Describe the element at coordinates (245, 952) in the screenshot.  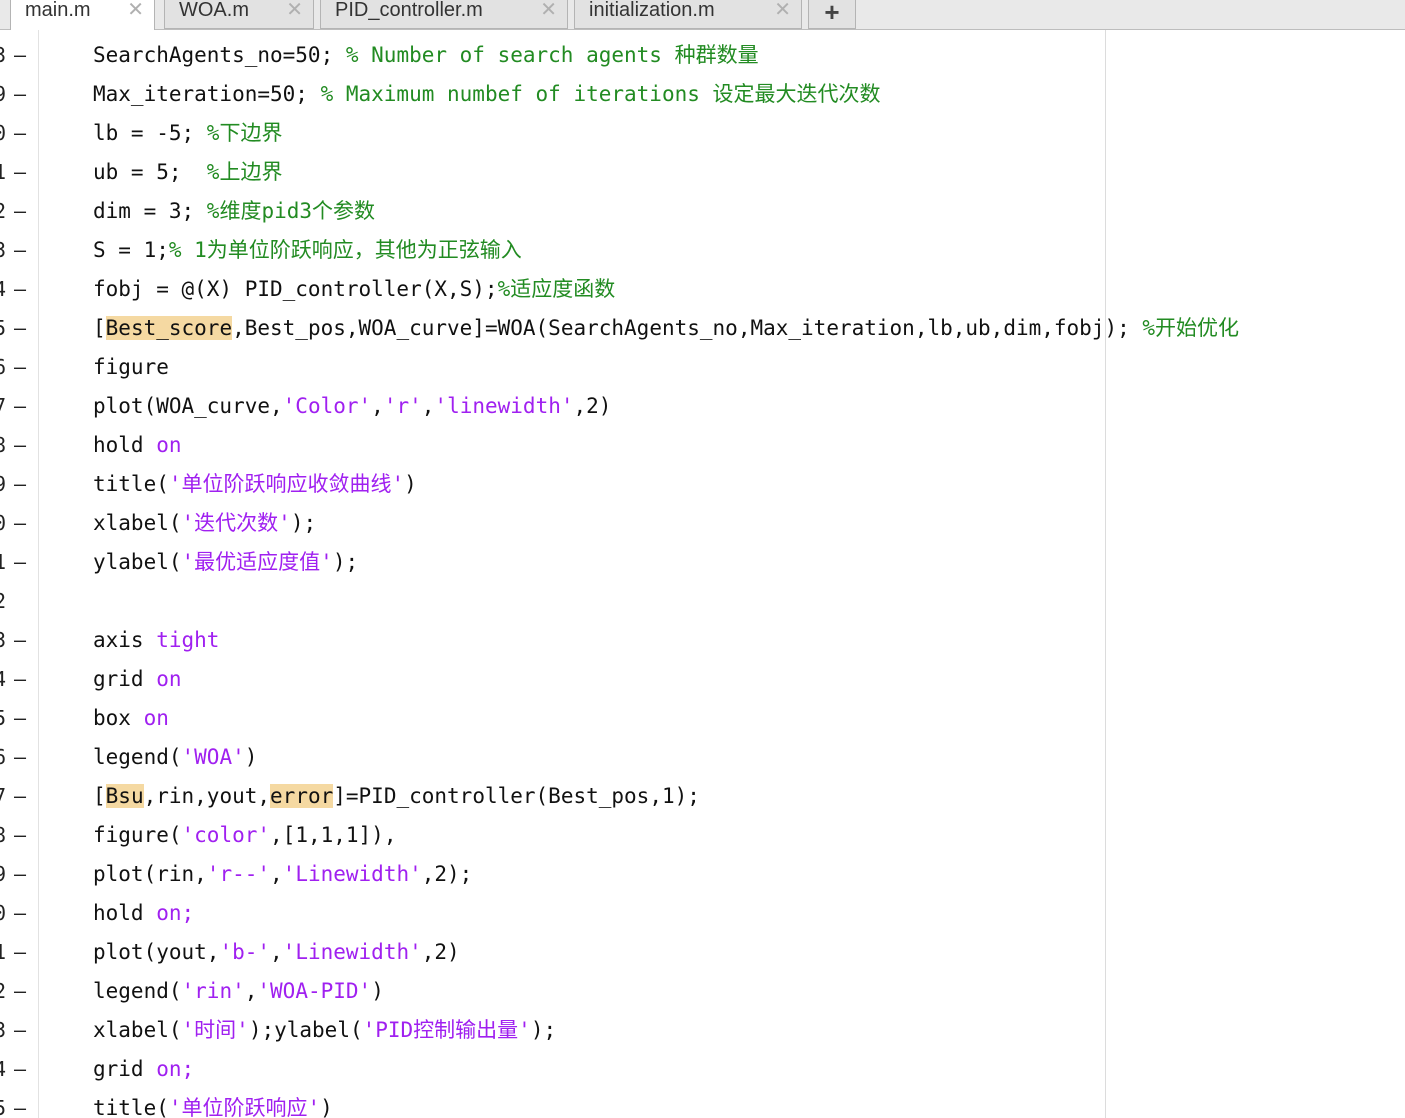
I see `code-string: 'b-'` at that location.